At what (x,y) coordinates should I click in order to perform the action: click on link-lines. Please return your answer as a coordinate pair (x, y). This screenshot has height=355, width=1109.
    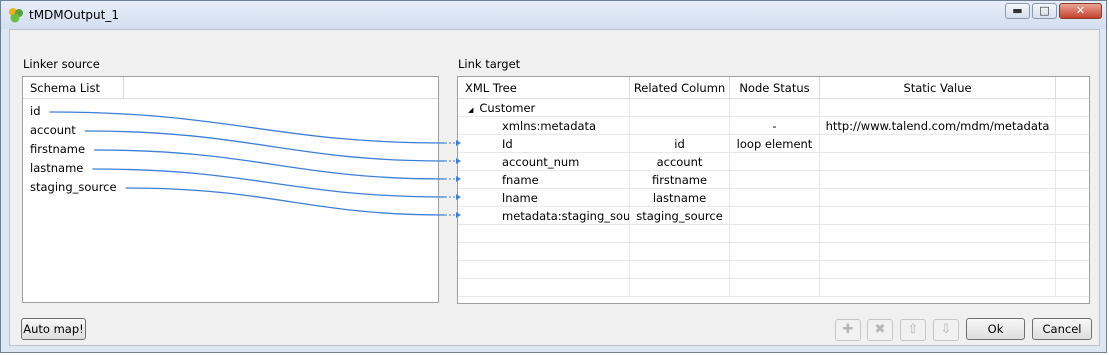
    Looking at the image, I should click on (255, 164).